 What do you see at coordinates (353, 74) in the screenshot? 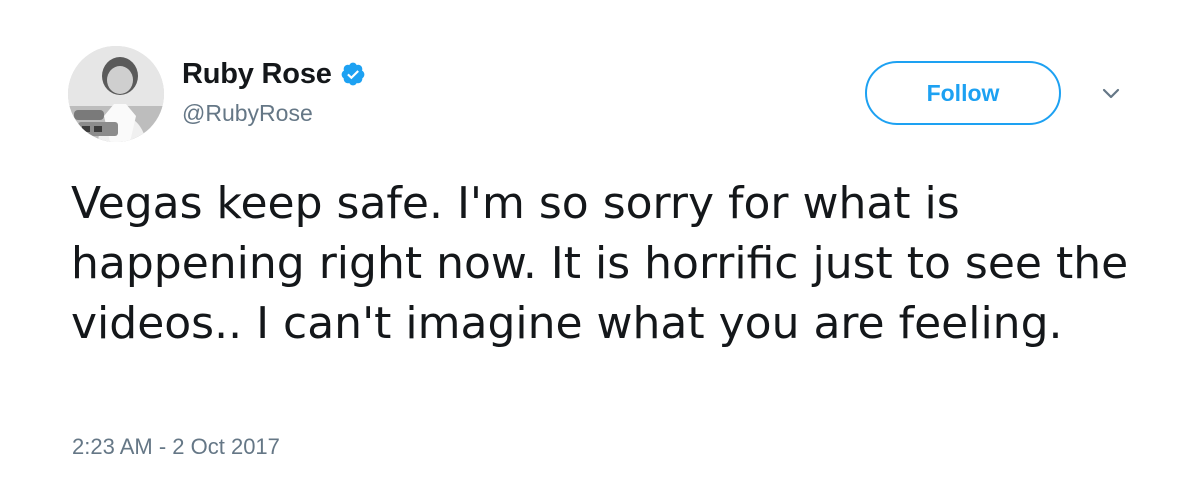
I see `verified-badge-icon` at bounding box center [353, 74].